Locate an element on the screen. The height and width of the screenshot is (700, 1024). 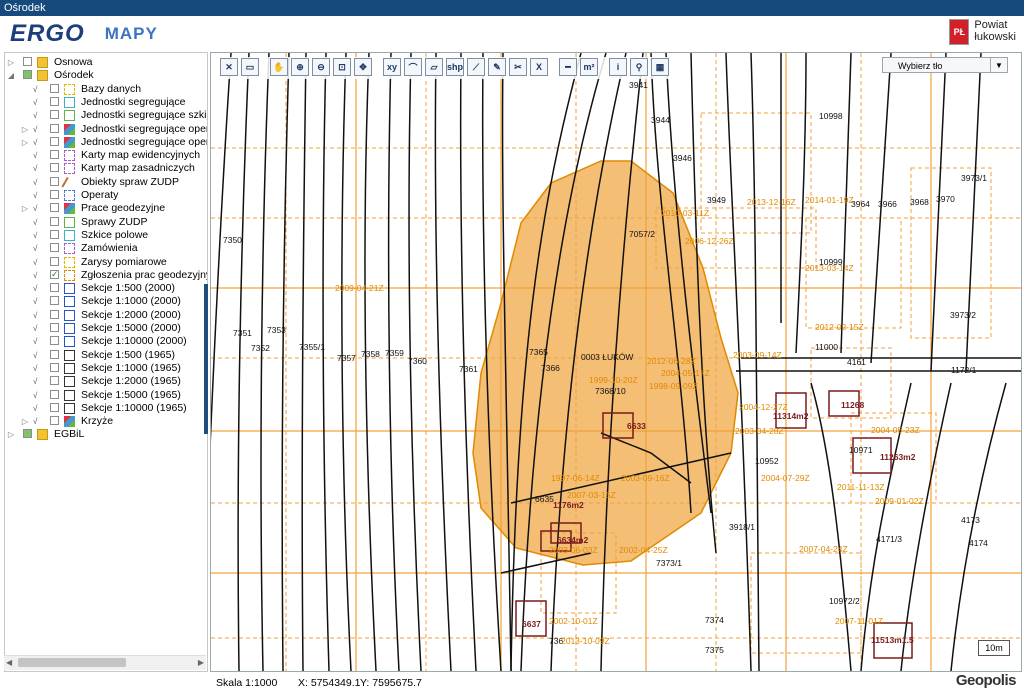
layer-tree-hscrollbar: ◀ ▶ is located at coordinates (105, 662).